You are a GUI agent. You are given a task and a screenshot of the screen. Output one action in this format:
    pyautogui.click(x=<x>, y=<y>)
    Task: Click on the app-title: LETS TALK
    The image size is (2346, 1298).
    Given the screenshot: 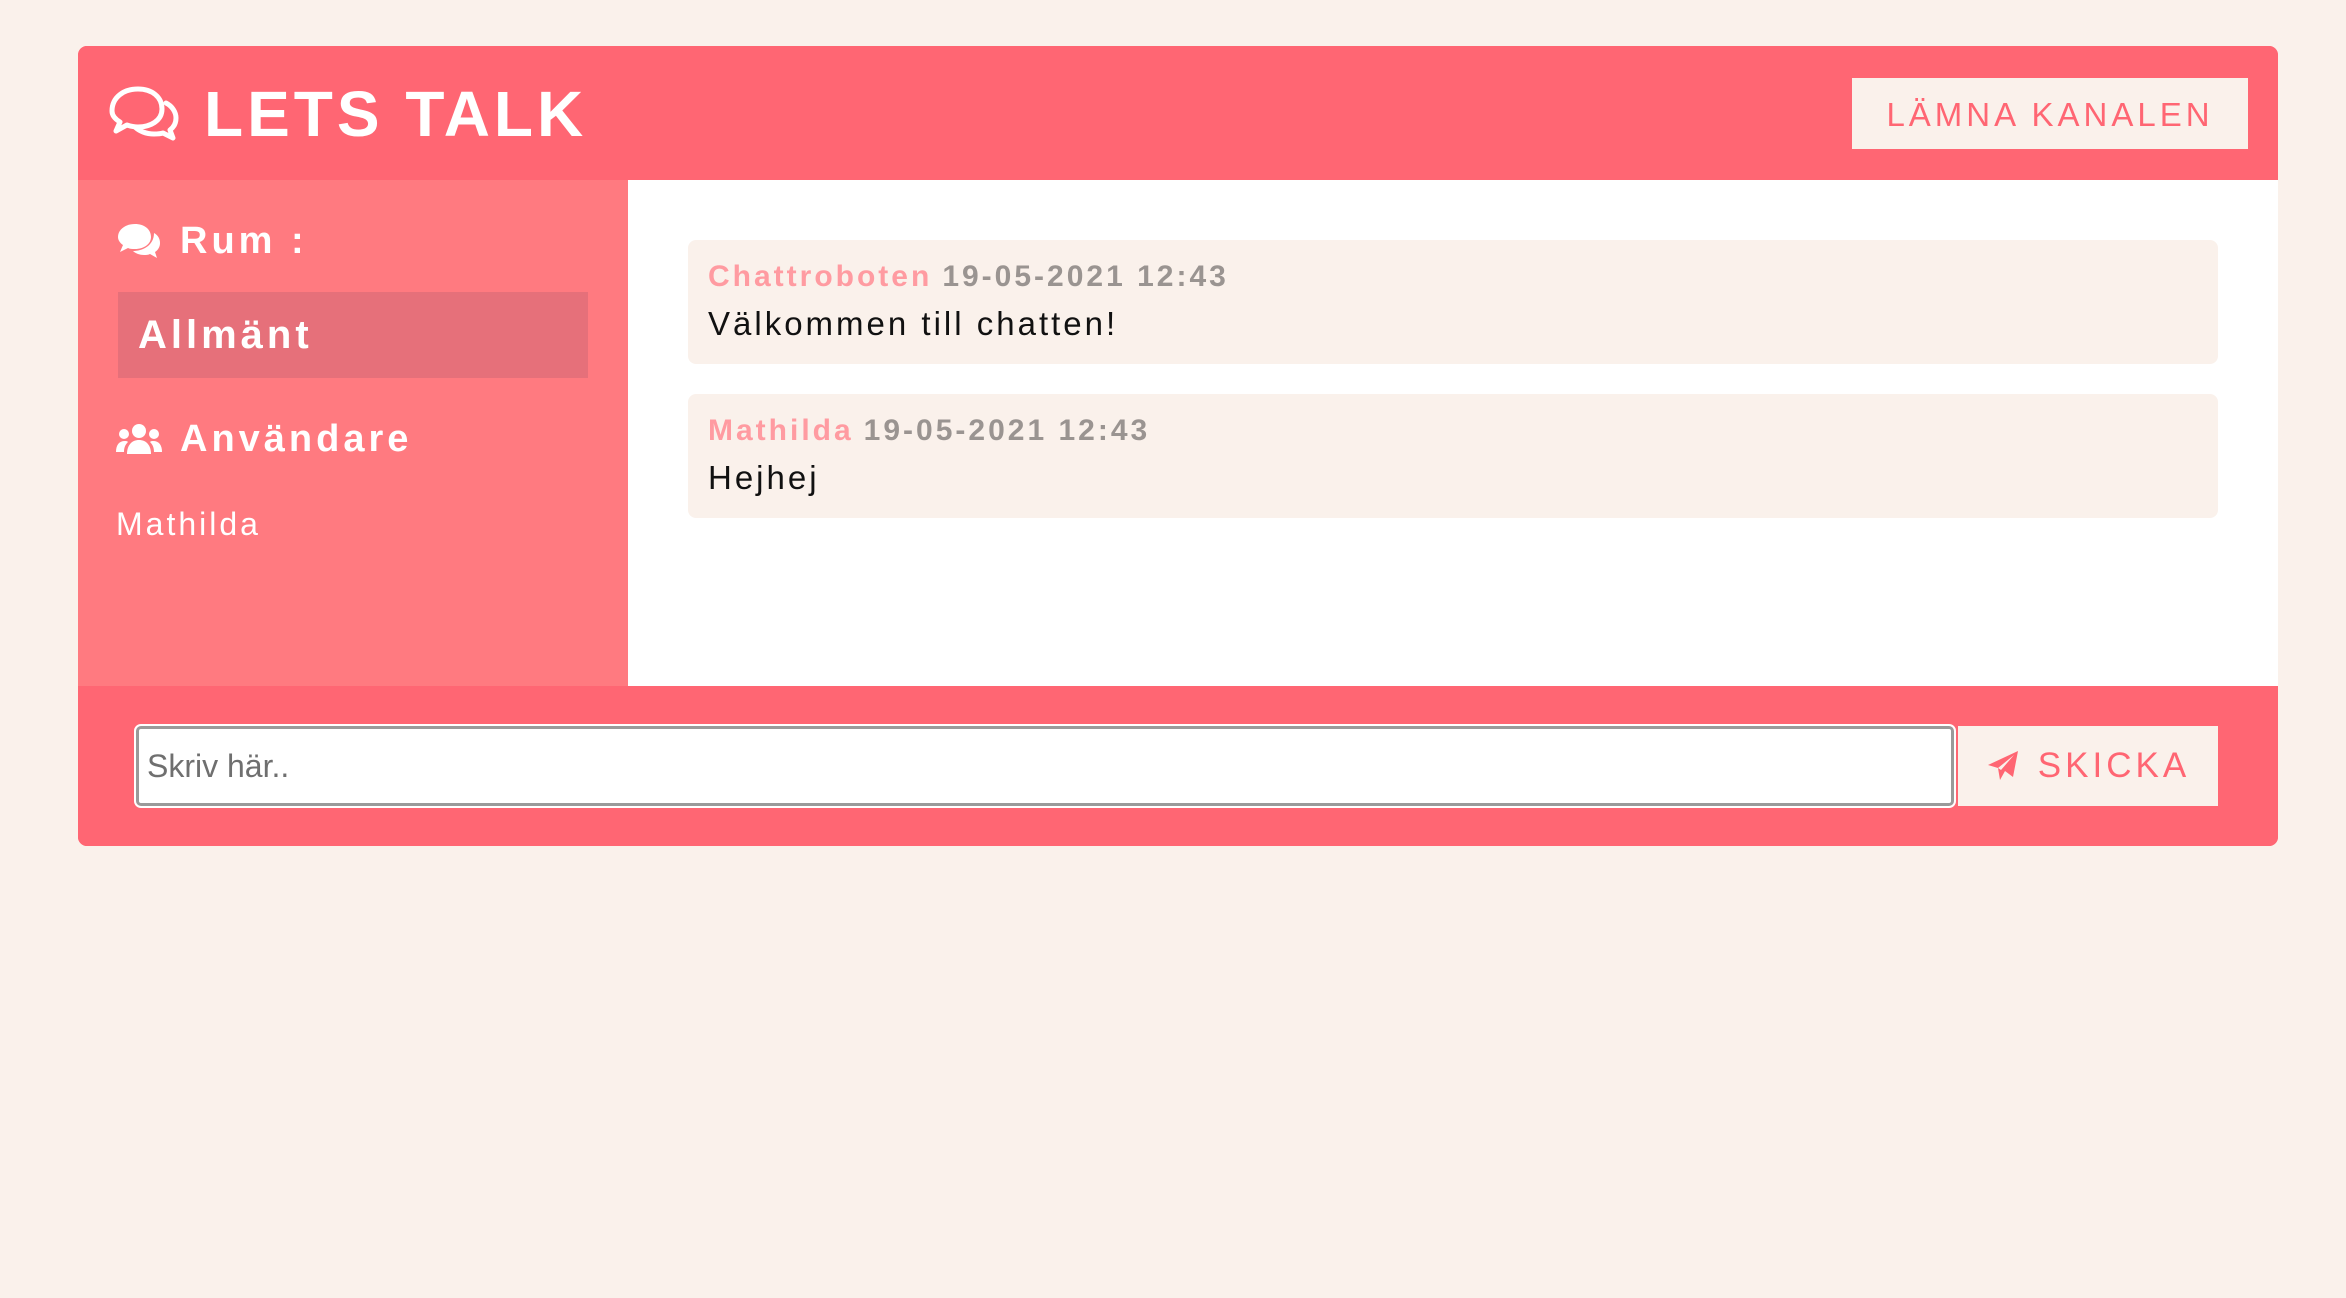 What is the action you would take?
    pyautogui.click(x=396, y=114)
    